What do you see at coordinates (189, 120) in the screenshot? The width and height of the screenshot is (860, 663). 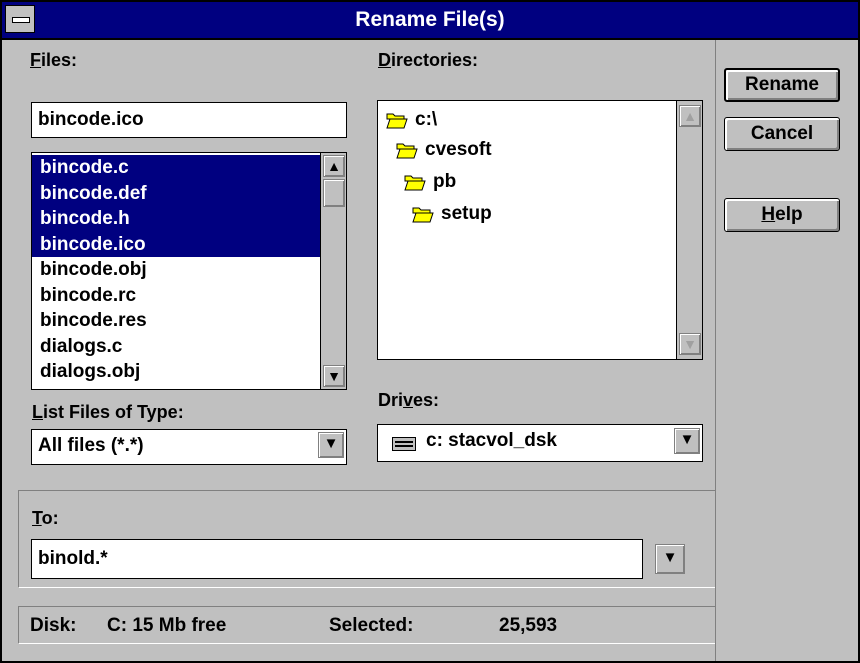 I see `filename-field: bincode.ico` at bounding box center [189, 120].